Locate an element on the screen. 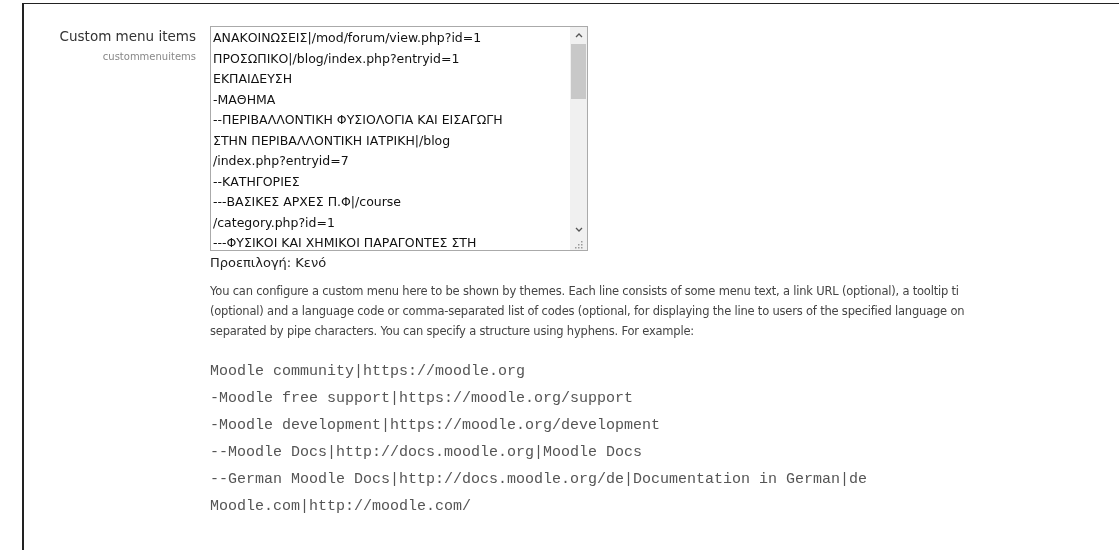 The width and height of the screenshot is (1119, 550). example-line: --Moodle Docs|http://docs.moodle.org|Moodle Docs is located at coordinates (426, 453).